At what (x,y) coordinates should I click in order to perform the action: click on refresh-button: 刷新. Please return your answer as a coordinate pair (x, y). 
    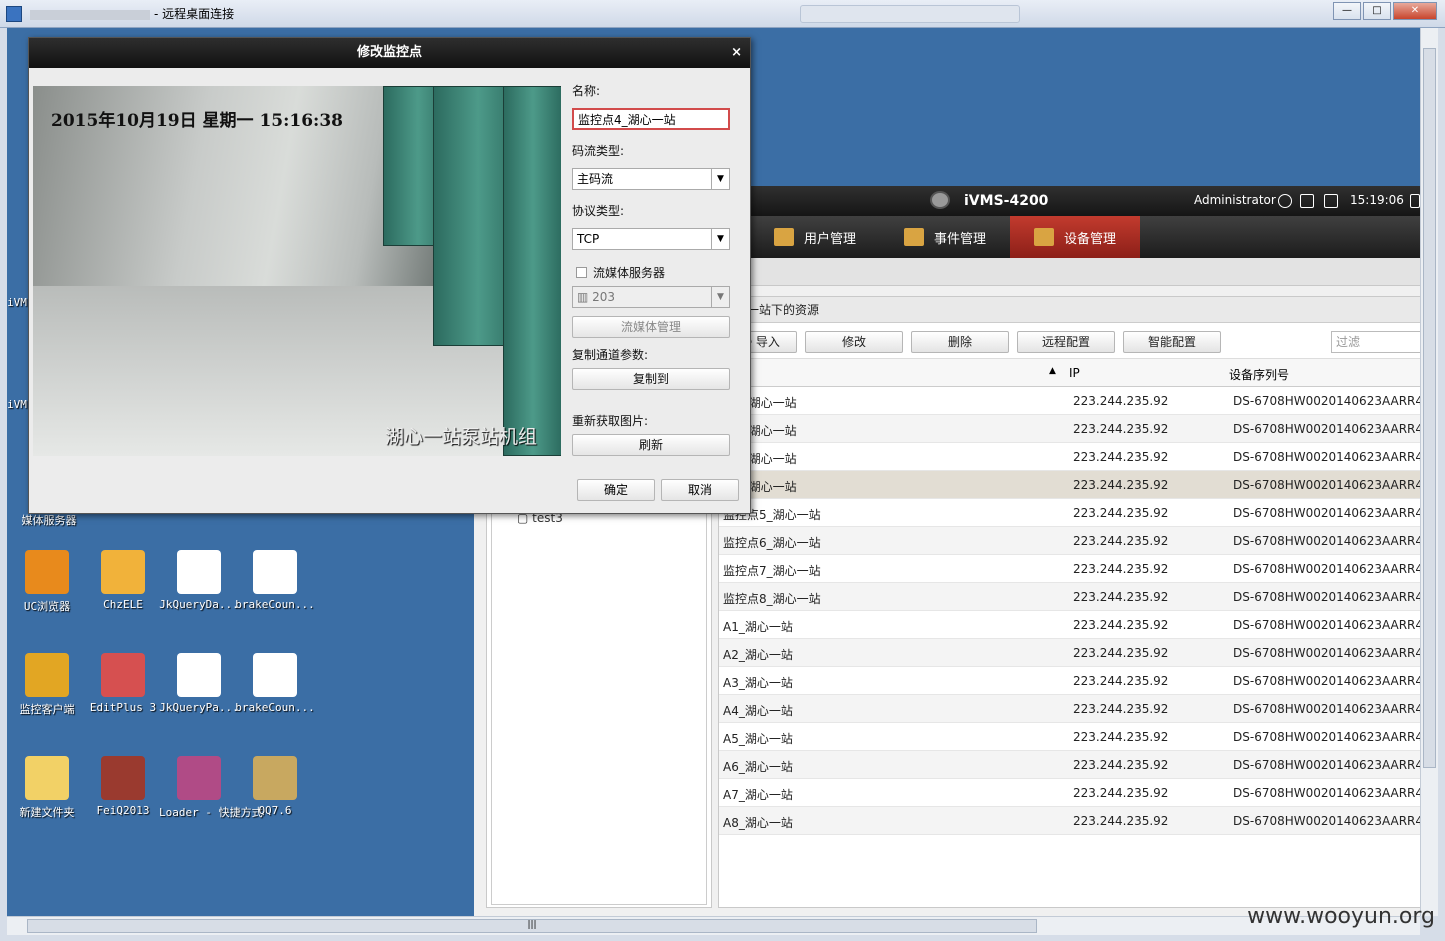
    Looking at the image, I should click on (651, 445).